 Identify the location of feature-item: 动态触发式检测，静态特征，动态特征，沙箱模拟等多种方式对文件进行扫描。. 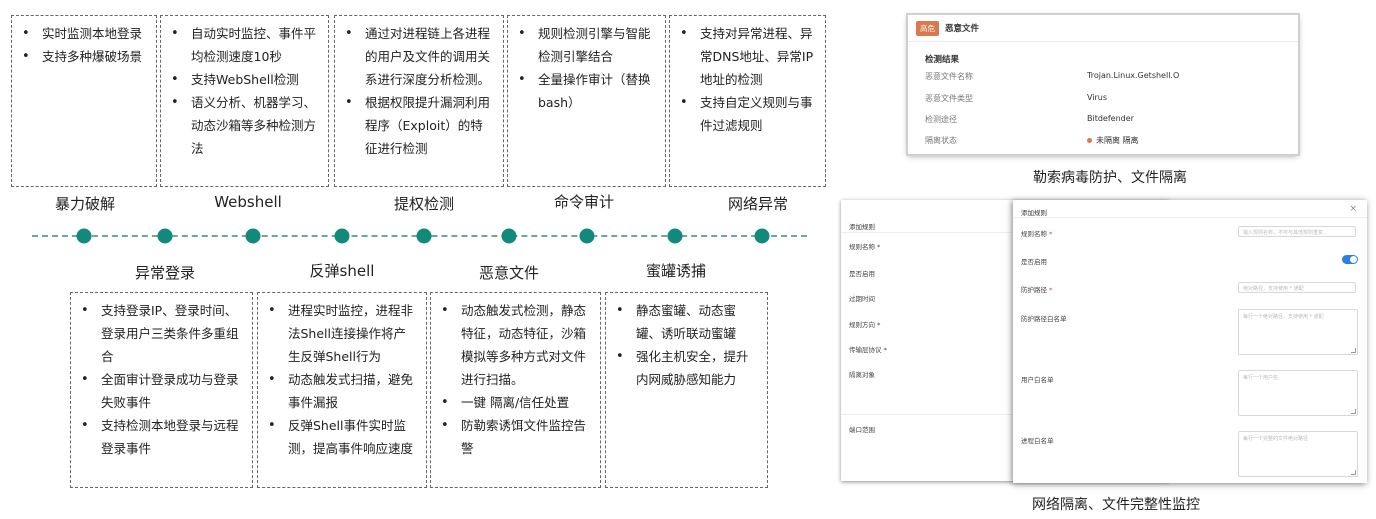
(514, 345).